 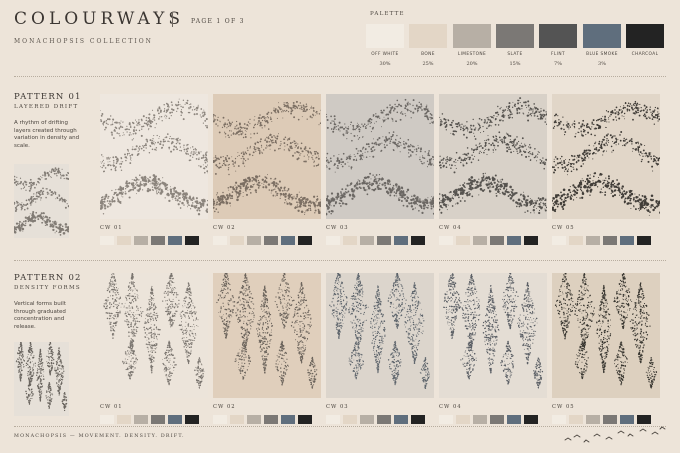 I want to click on colourway-label: CW 03, so click(x=337, y=228).